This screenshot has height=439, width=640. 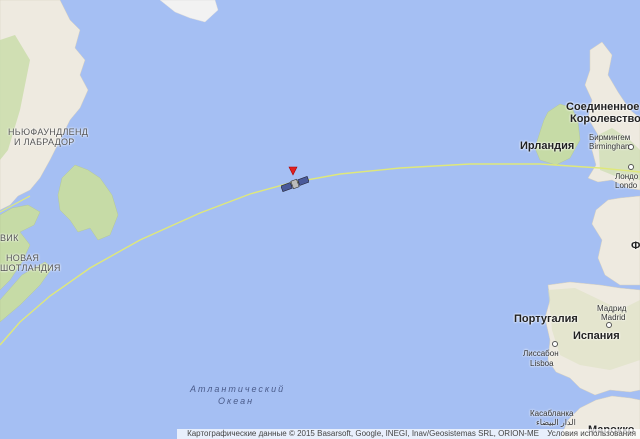 What do you see at coordinates (546, 319) in the screenshot?
I see `portugal-label: Португалия` at bounding box center [546, 319].